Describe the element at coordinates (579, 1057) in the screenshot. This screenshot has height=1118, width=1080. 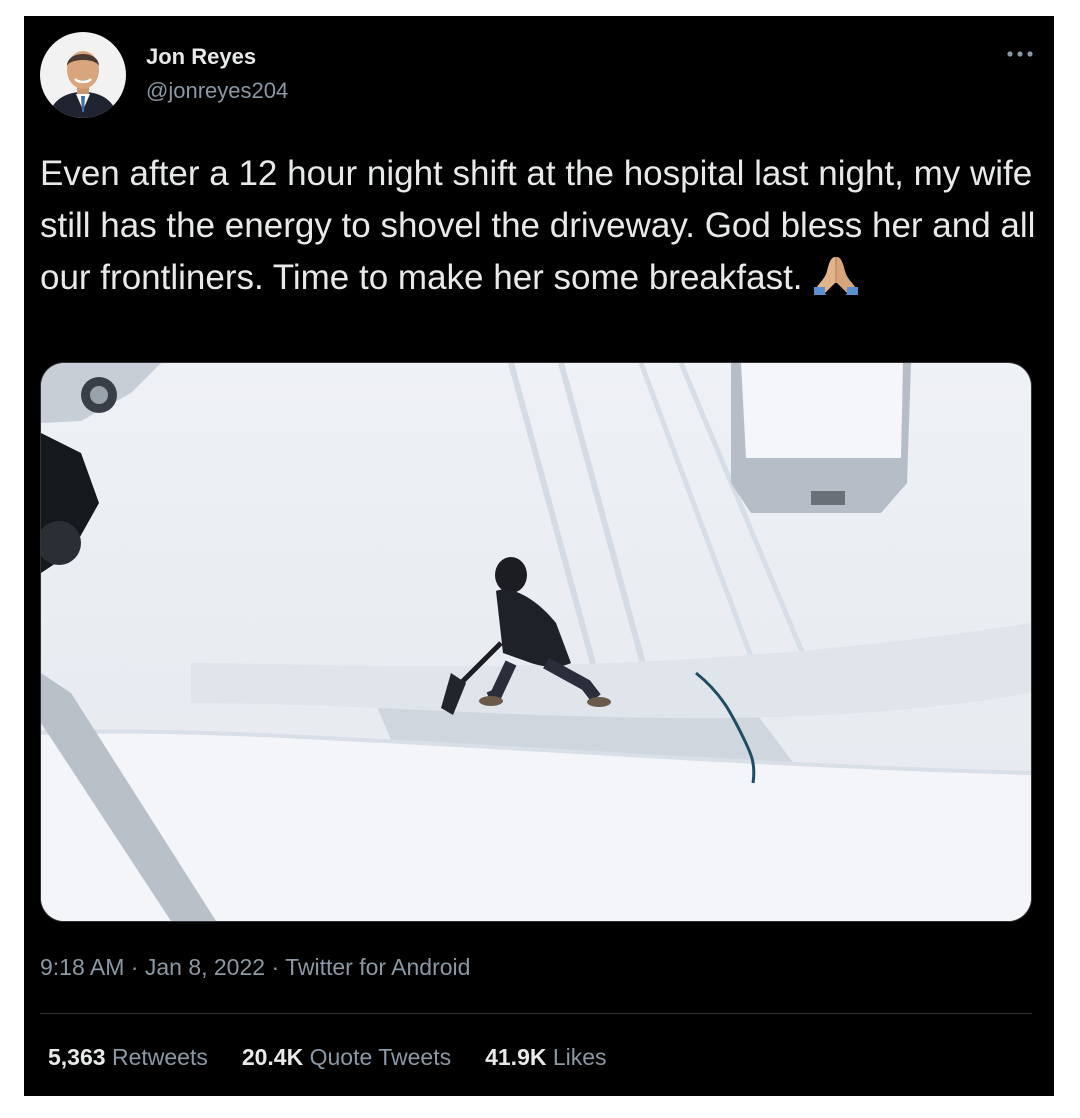
I see `likes-label: Likes` at that location.